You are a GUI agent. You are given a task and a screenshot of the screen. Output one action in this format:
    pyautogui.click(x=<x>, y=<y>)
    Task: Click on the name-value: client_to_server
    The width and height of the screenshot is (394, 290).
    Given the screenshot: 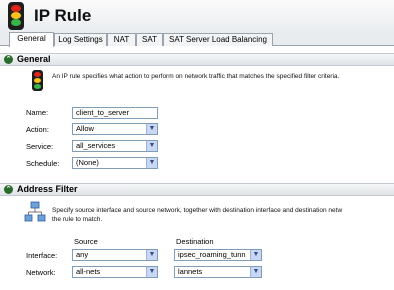 What is the action you would take?
    pyautogui.click(x=102, y=112)
    